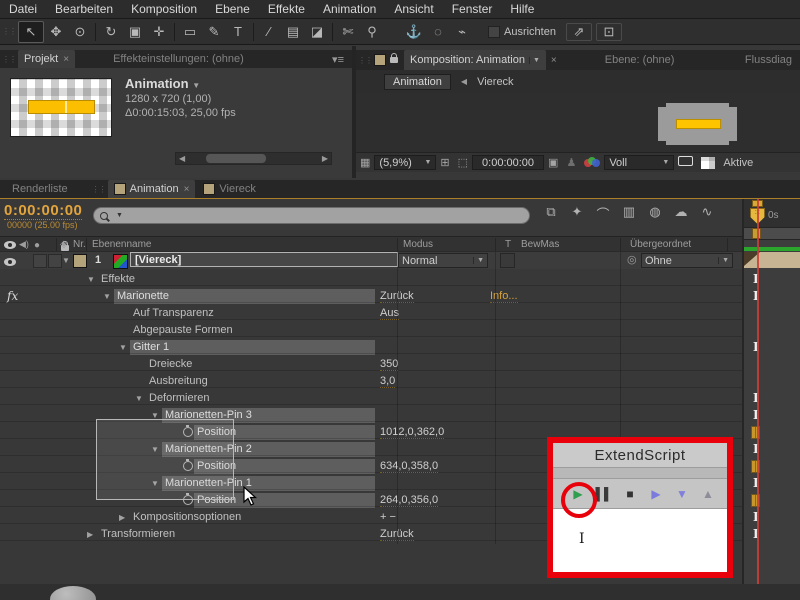 The height and width of the screenshot is (600, 800). I want to click on work-area-bar, so click(772, 234).